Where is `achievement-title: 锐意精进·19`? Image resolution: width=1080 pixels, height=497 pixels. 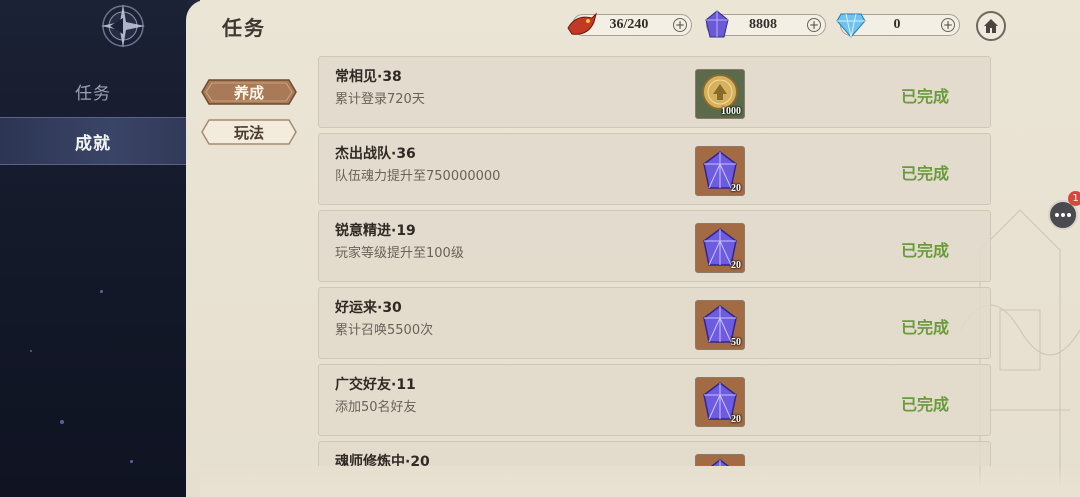
achievement-title: 锐意精进·19 is located at coordinates (375, 231).